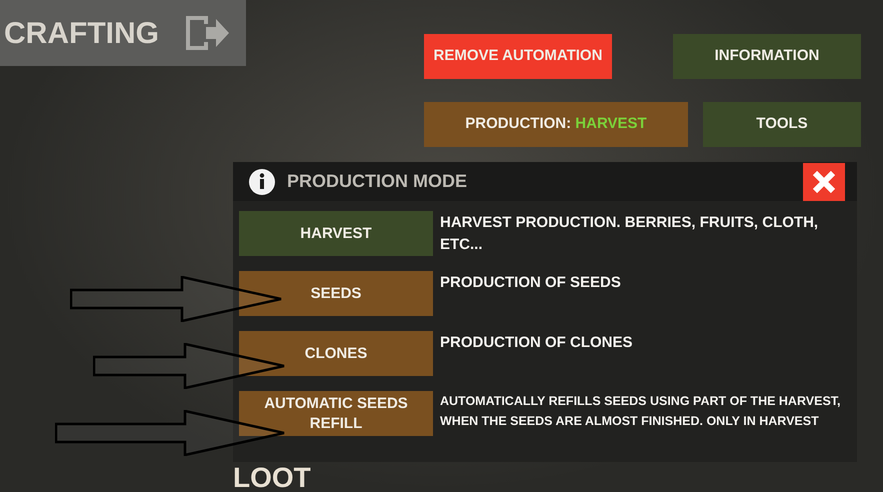 The height and width of the screenshot is (492, 883). I want to click on mode-description: AUTOMATICALLY REFILLS SEEDS USING PART OF THE HARVEST, WHEN THE SEEDS ARE ALMOST FINISHED. ONLY IN HARVEST, so click(641, 411).